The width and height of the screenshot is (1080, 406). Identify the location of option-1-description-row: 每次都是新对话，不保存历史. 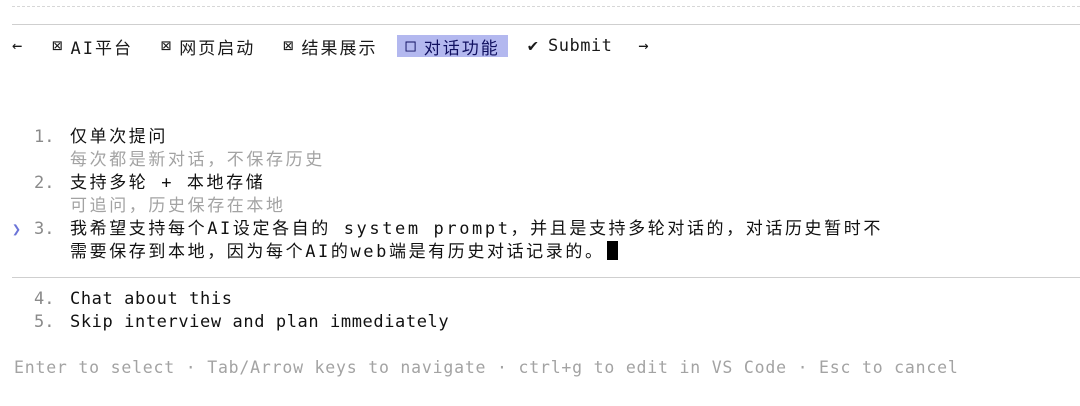
(447, 160).